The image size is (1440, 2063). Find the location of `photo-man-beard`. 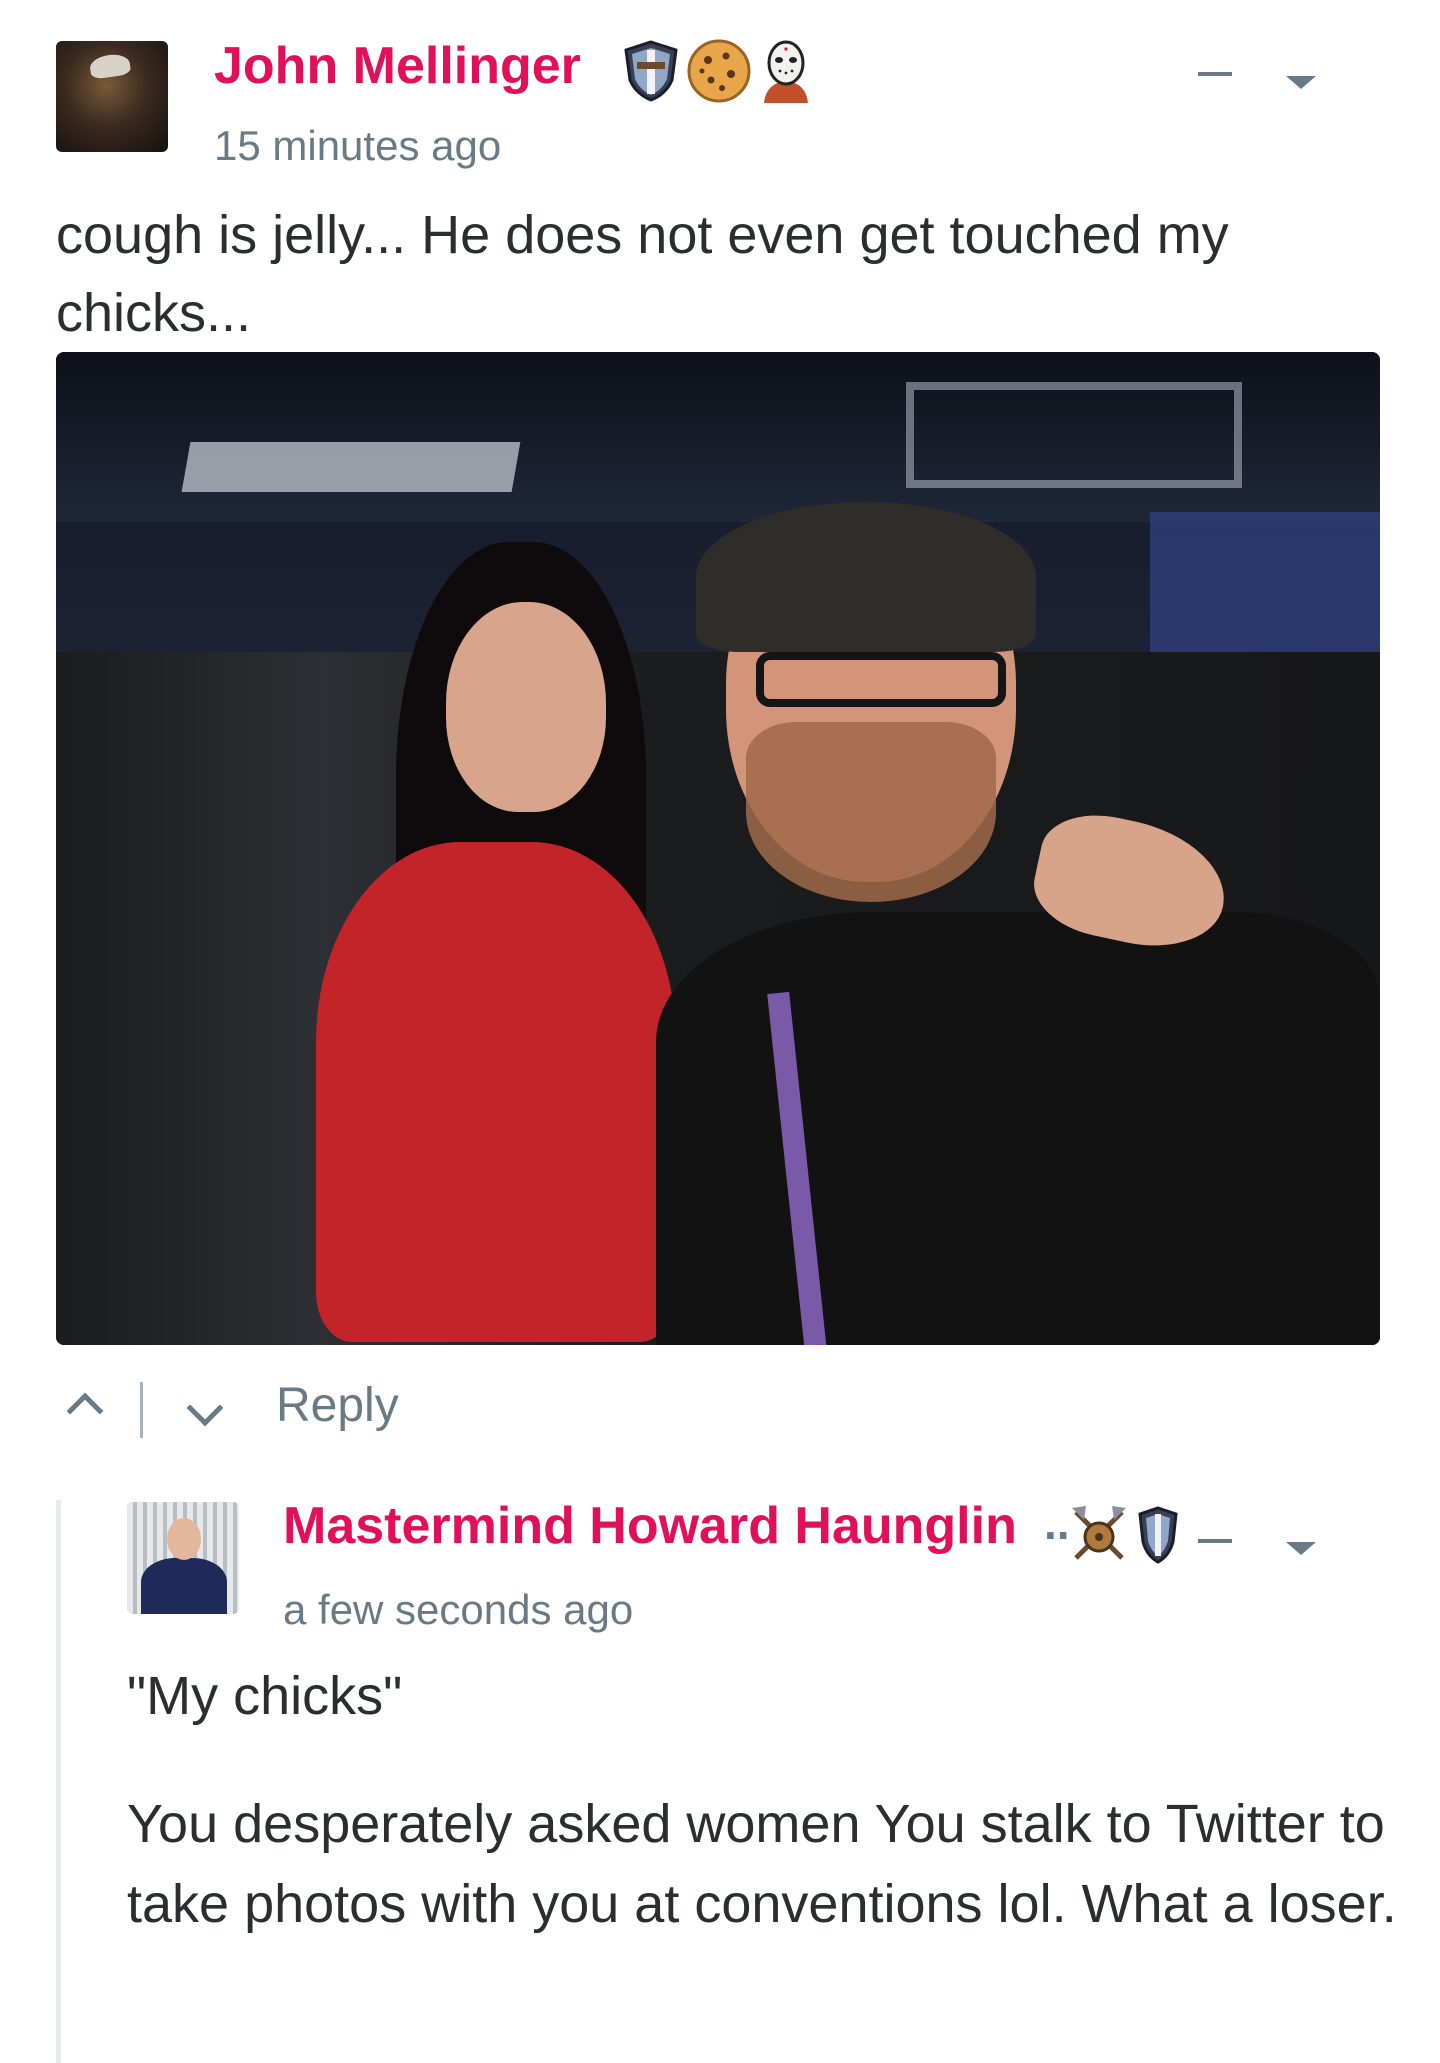

photo-man-beard is located at coordinates (871, 812).